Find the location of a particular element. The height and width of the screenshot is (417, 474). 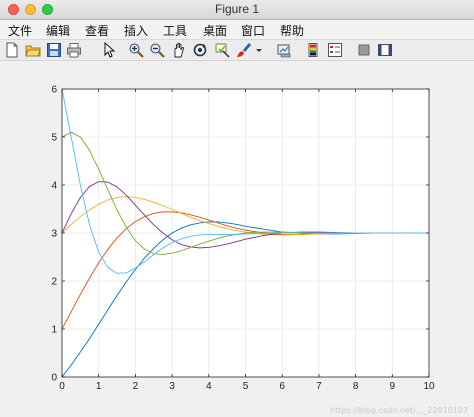

x-tick-label: 7 is located at coordinates (319, 386).